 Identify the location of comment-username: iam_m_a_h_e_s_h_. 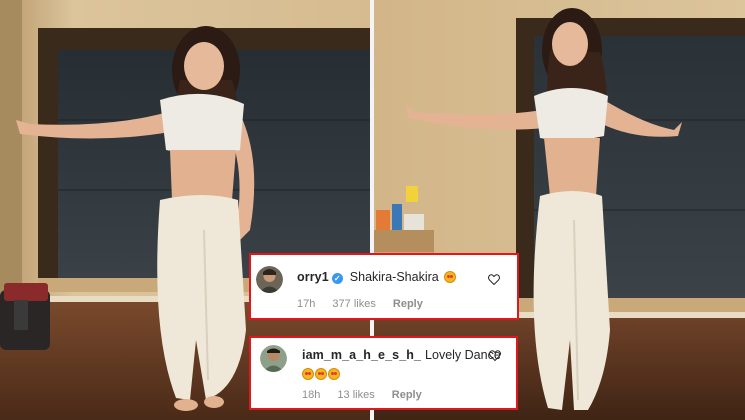
(361, 355).